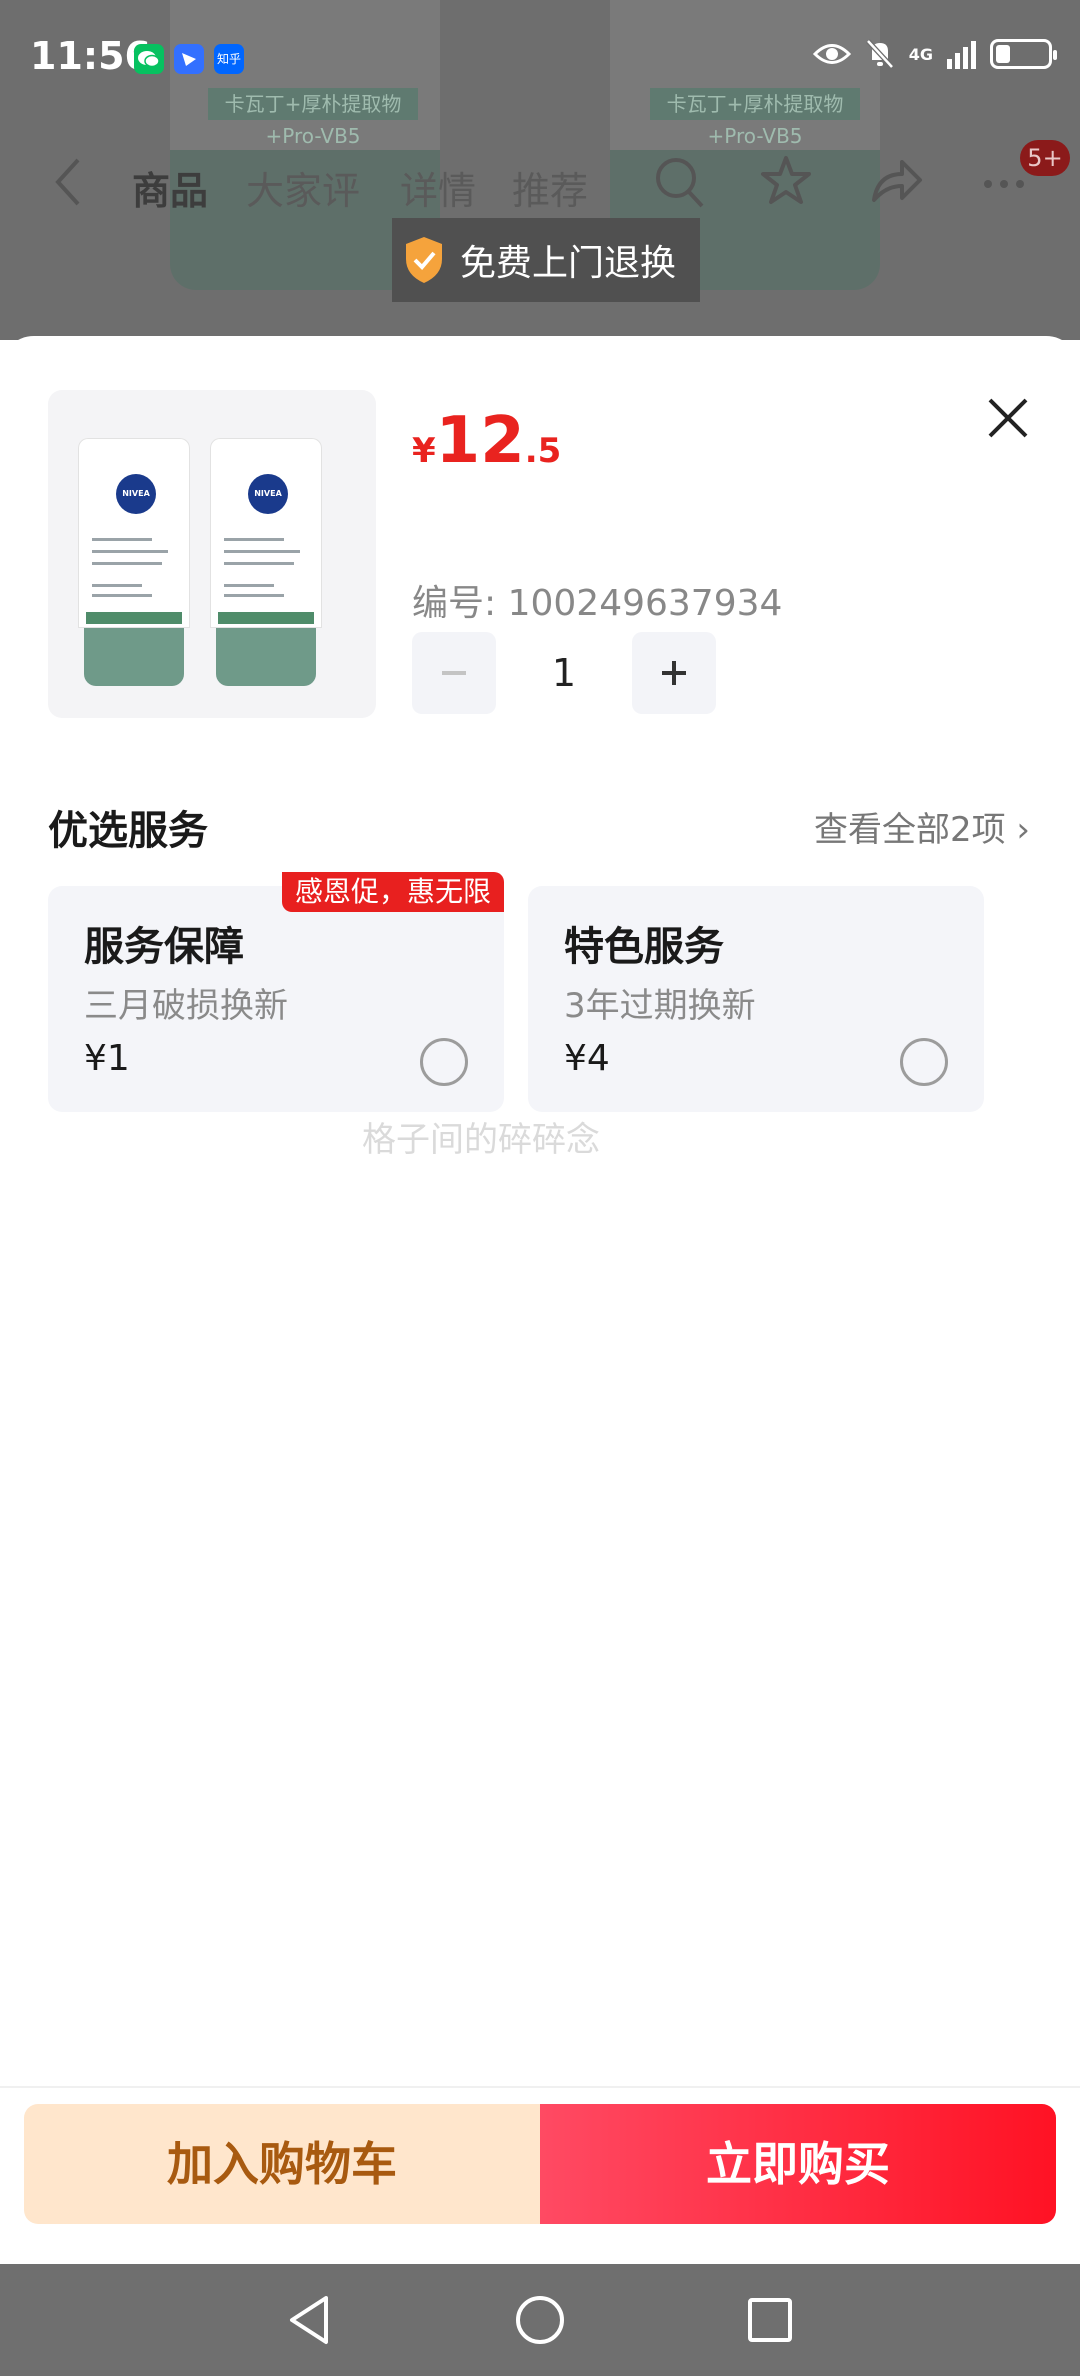  I want to click on system-back-button, so click(310, 2320).